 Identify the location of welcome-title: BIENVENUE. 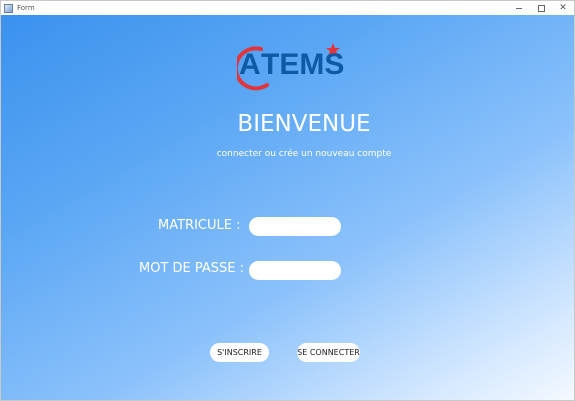
(304, 124).